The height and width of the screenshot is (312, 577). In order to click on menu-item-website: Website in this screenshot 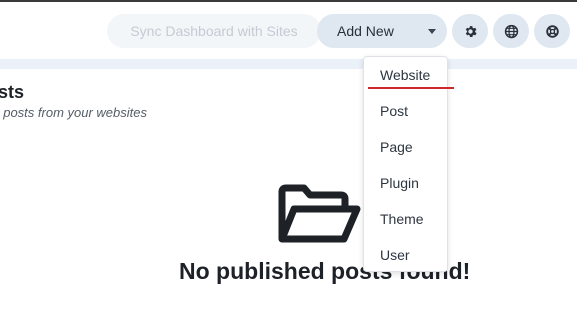, I will do `click(405, 75)`.